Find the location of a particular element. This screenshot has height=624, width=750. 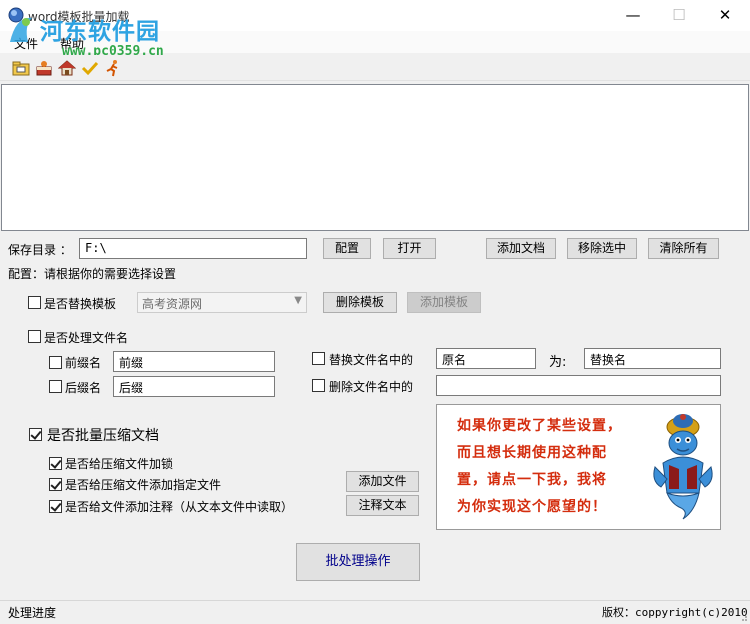

suffix-checkbox is located at coordinates (55, 386).